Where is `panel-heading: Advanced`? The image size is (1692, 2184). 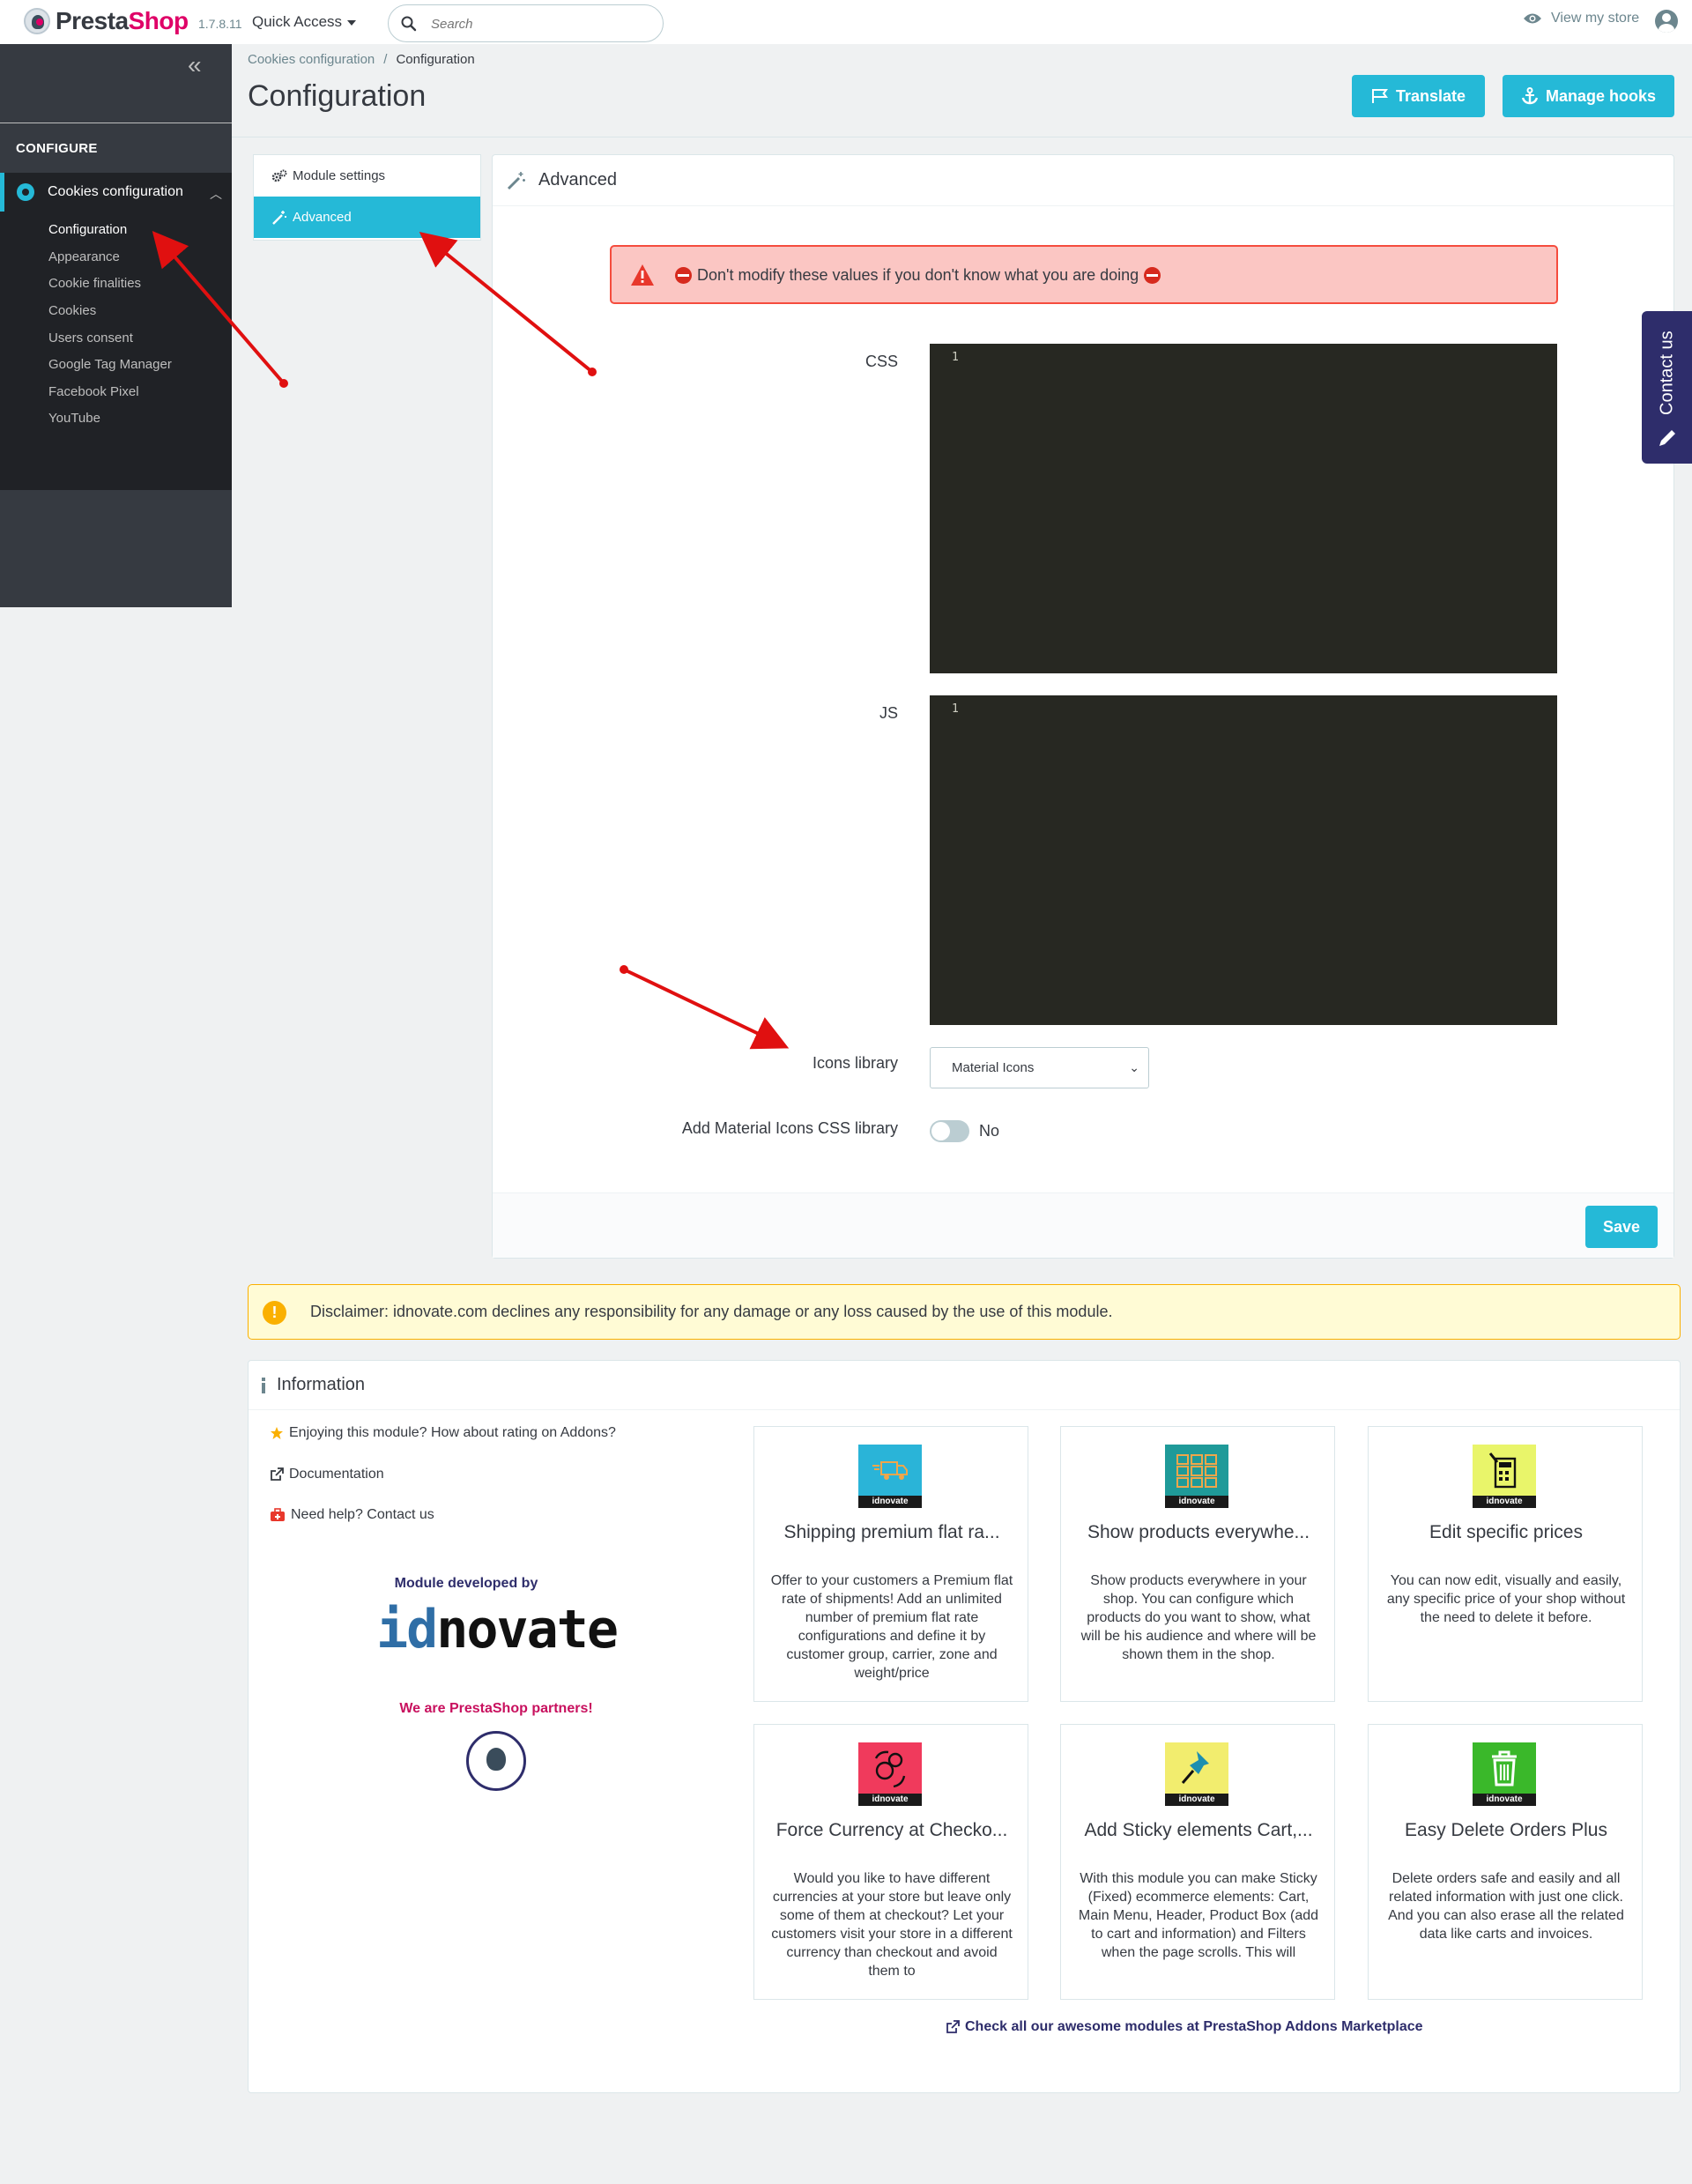 panel-heading: Advanced is located at coordinates (1083, 180).